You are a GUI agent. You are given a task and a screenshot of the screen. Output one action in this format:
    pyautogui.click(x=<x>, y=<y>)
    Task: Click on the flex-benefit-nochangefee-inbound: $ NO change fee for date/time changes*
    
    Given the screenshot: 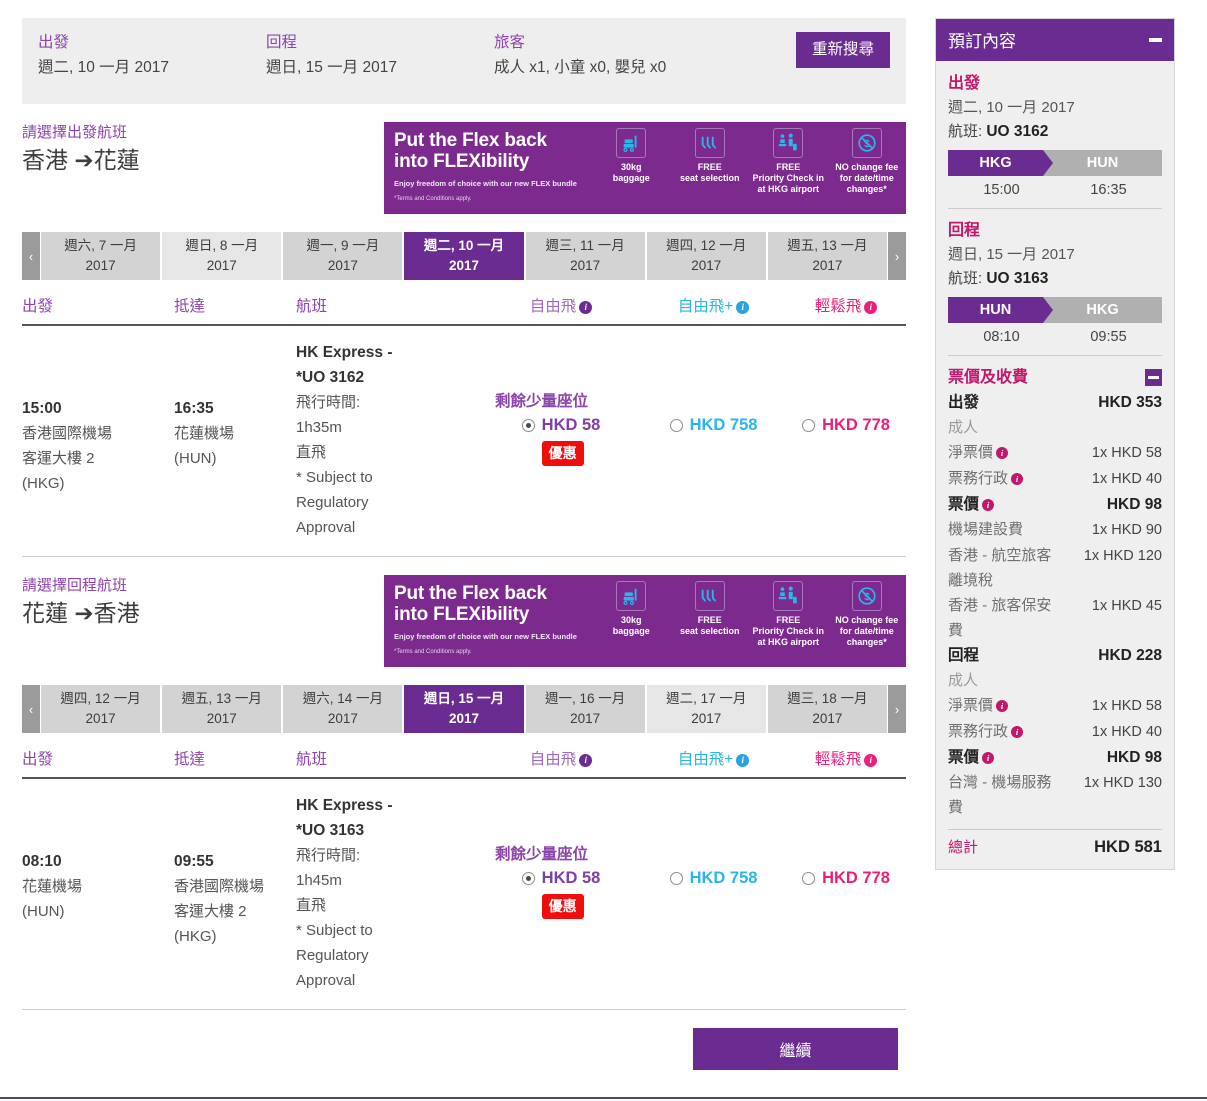 What is the action you would take?
    pyautogui.click(x=867, y=614)
    